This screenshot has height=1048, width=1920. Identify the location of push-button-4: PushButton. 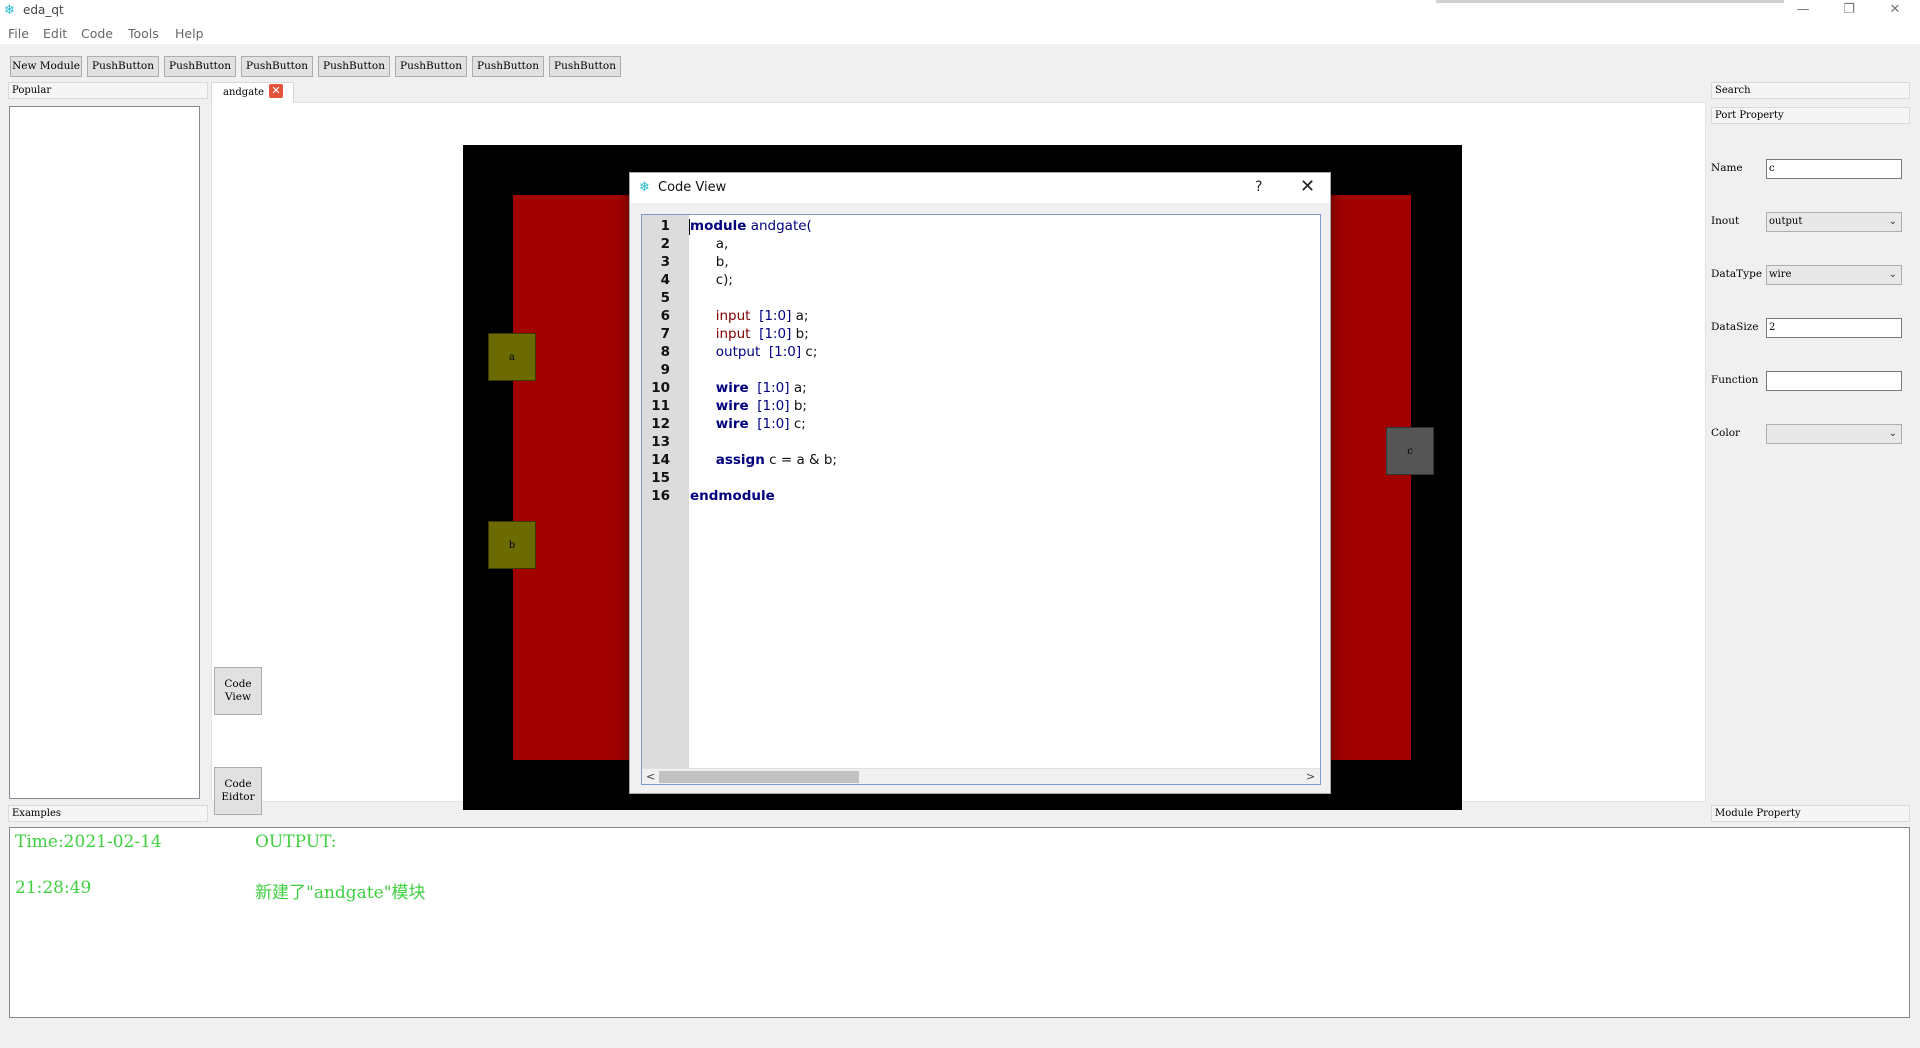
(354, 66).